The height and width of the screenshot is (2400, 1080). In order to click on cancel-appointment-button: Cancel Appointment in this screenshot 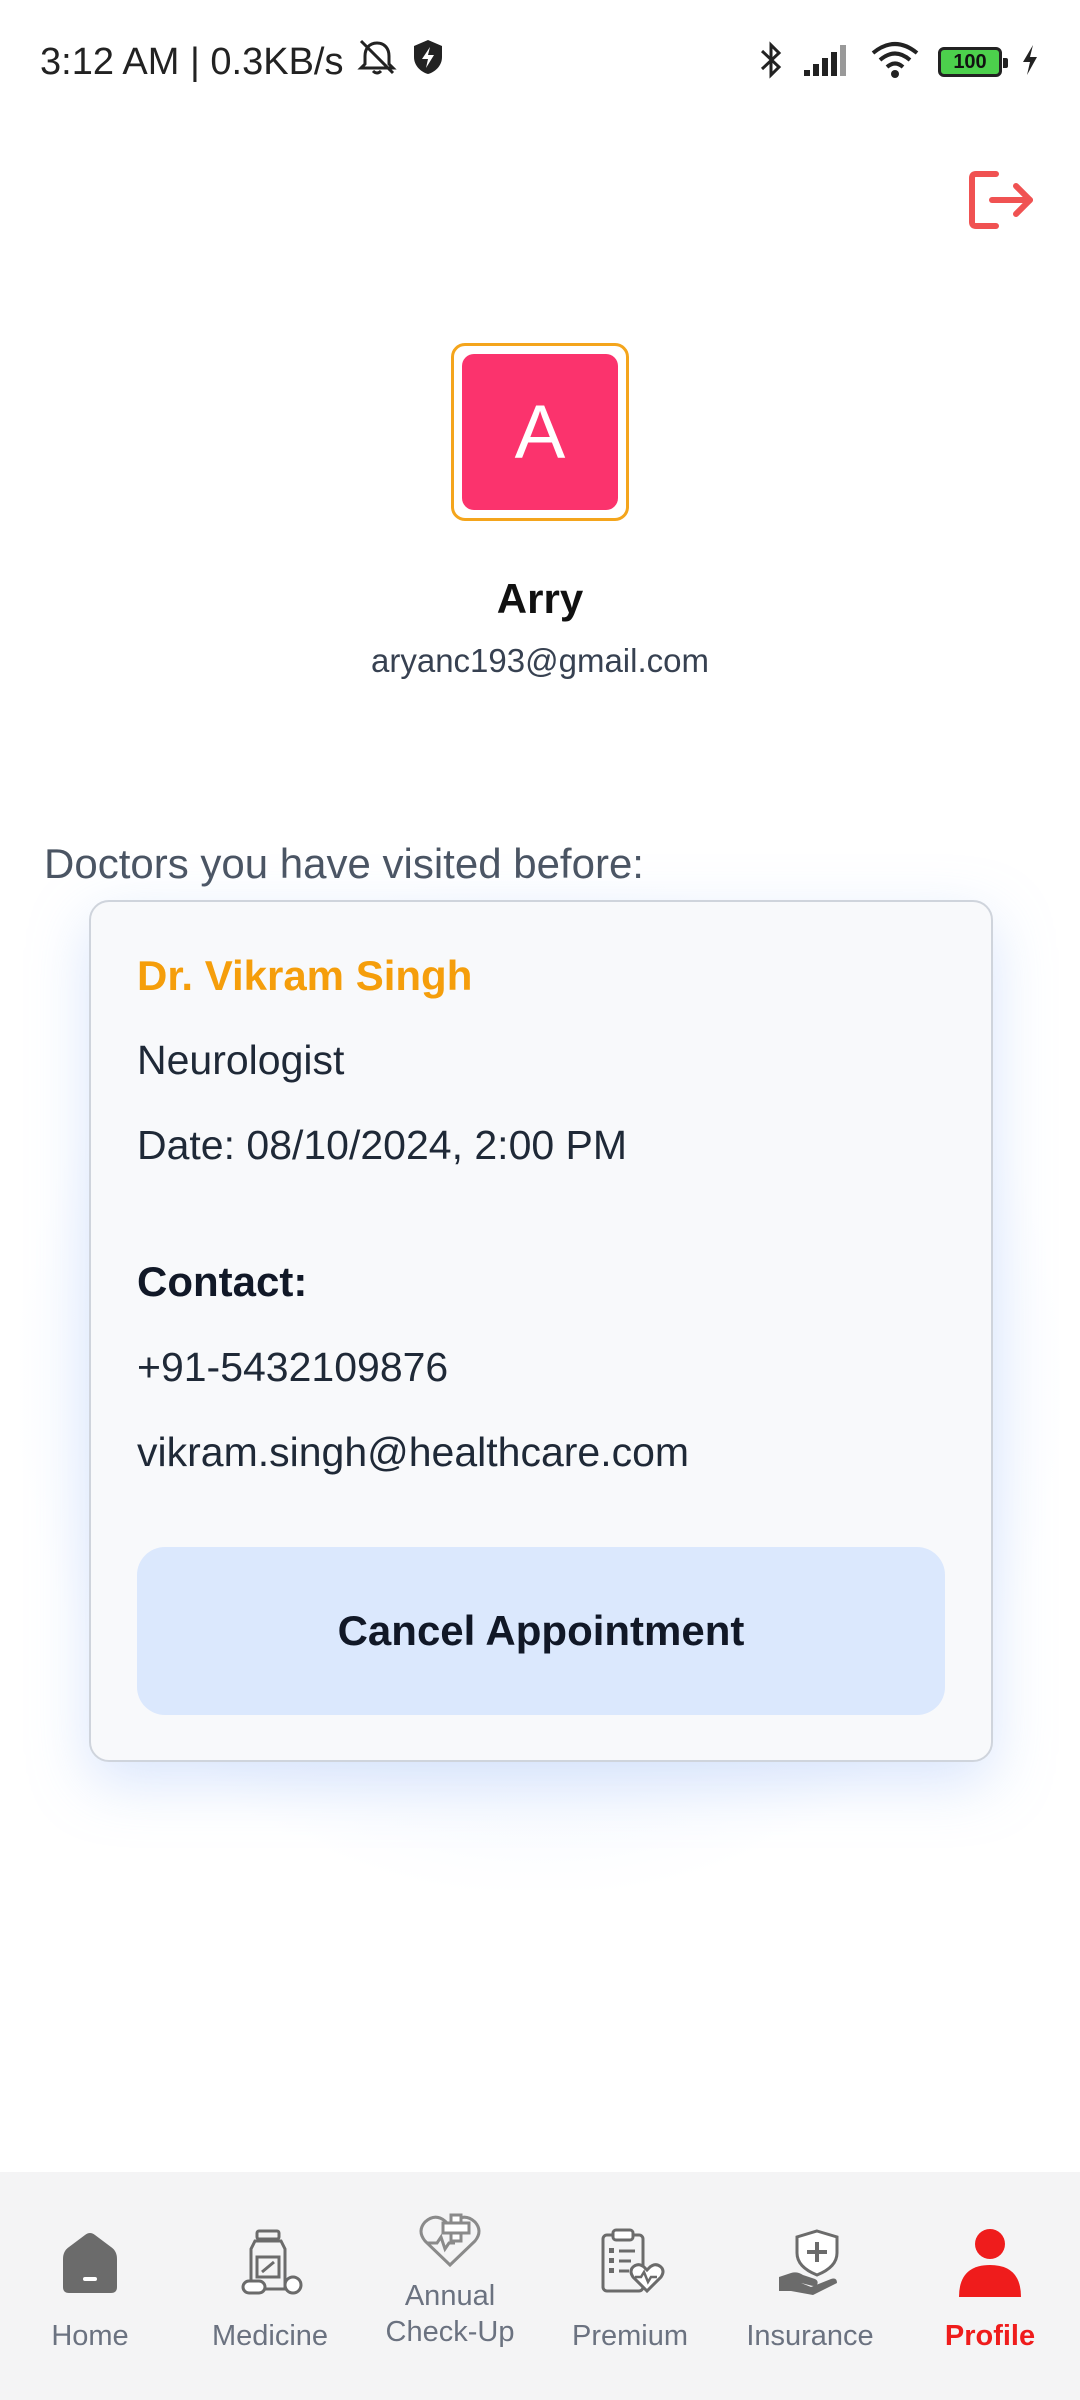, I will do `click(541, 1631)`.